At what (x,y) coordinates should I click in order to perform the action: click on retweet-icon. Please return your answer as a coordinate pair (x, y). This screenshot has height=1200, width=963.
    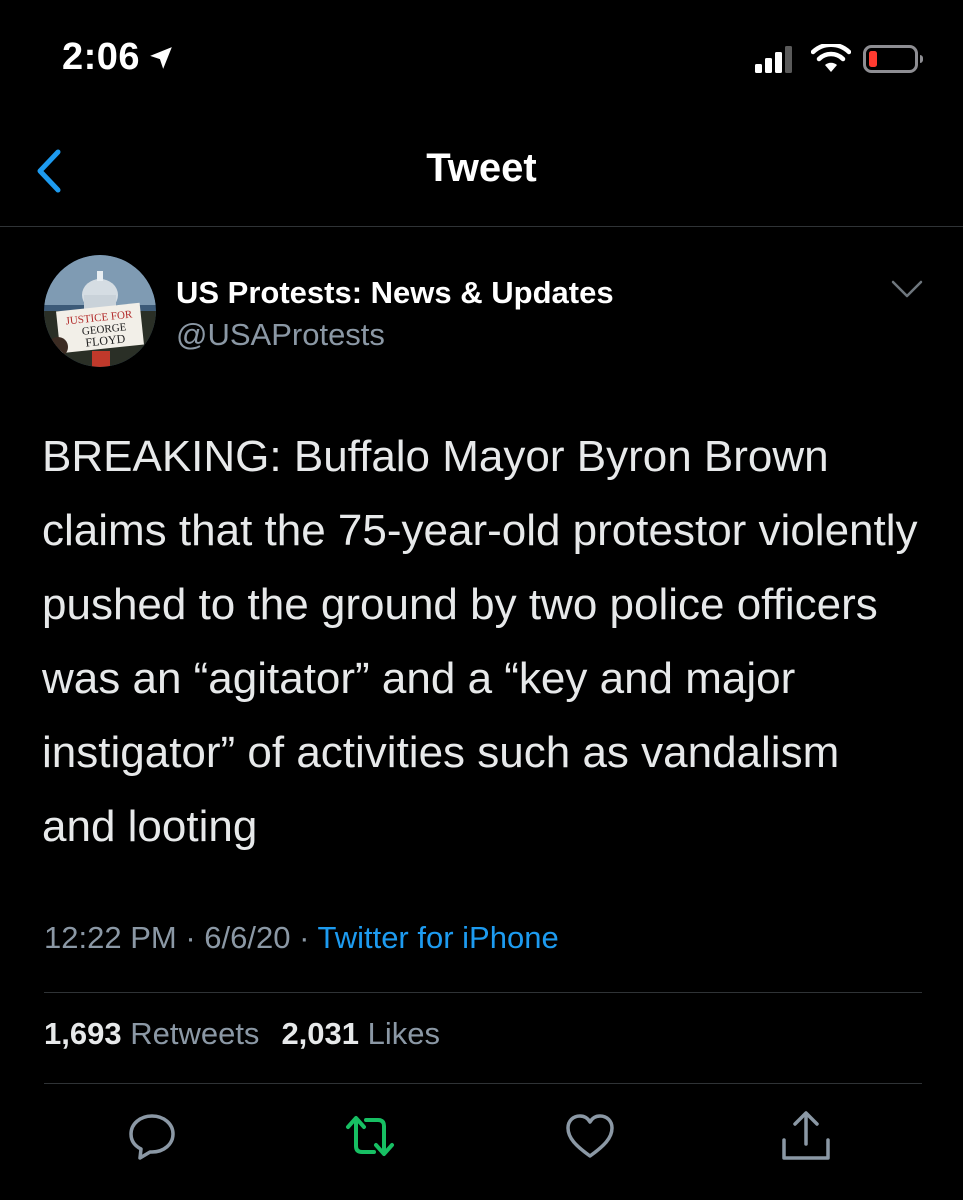
    Looking at the image, I should click on (370, 1136).